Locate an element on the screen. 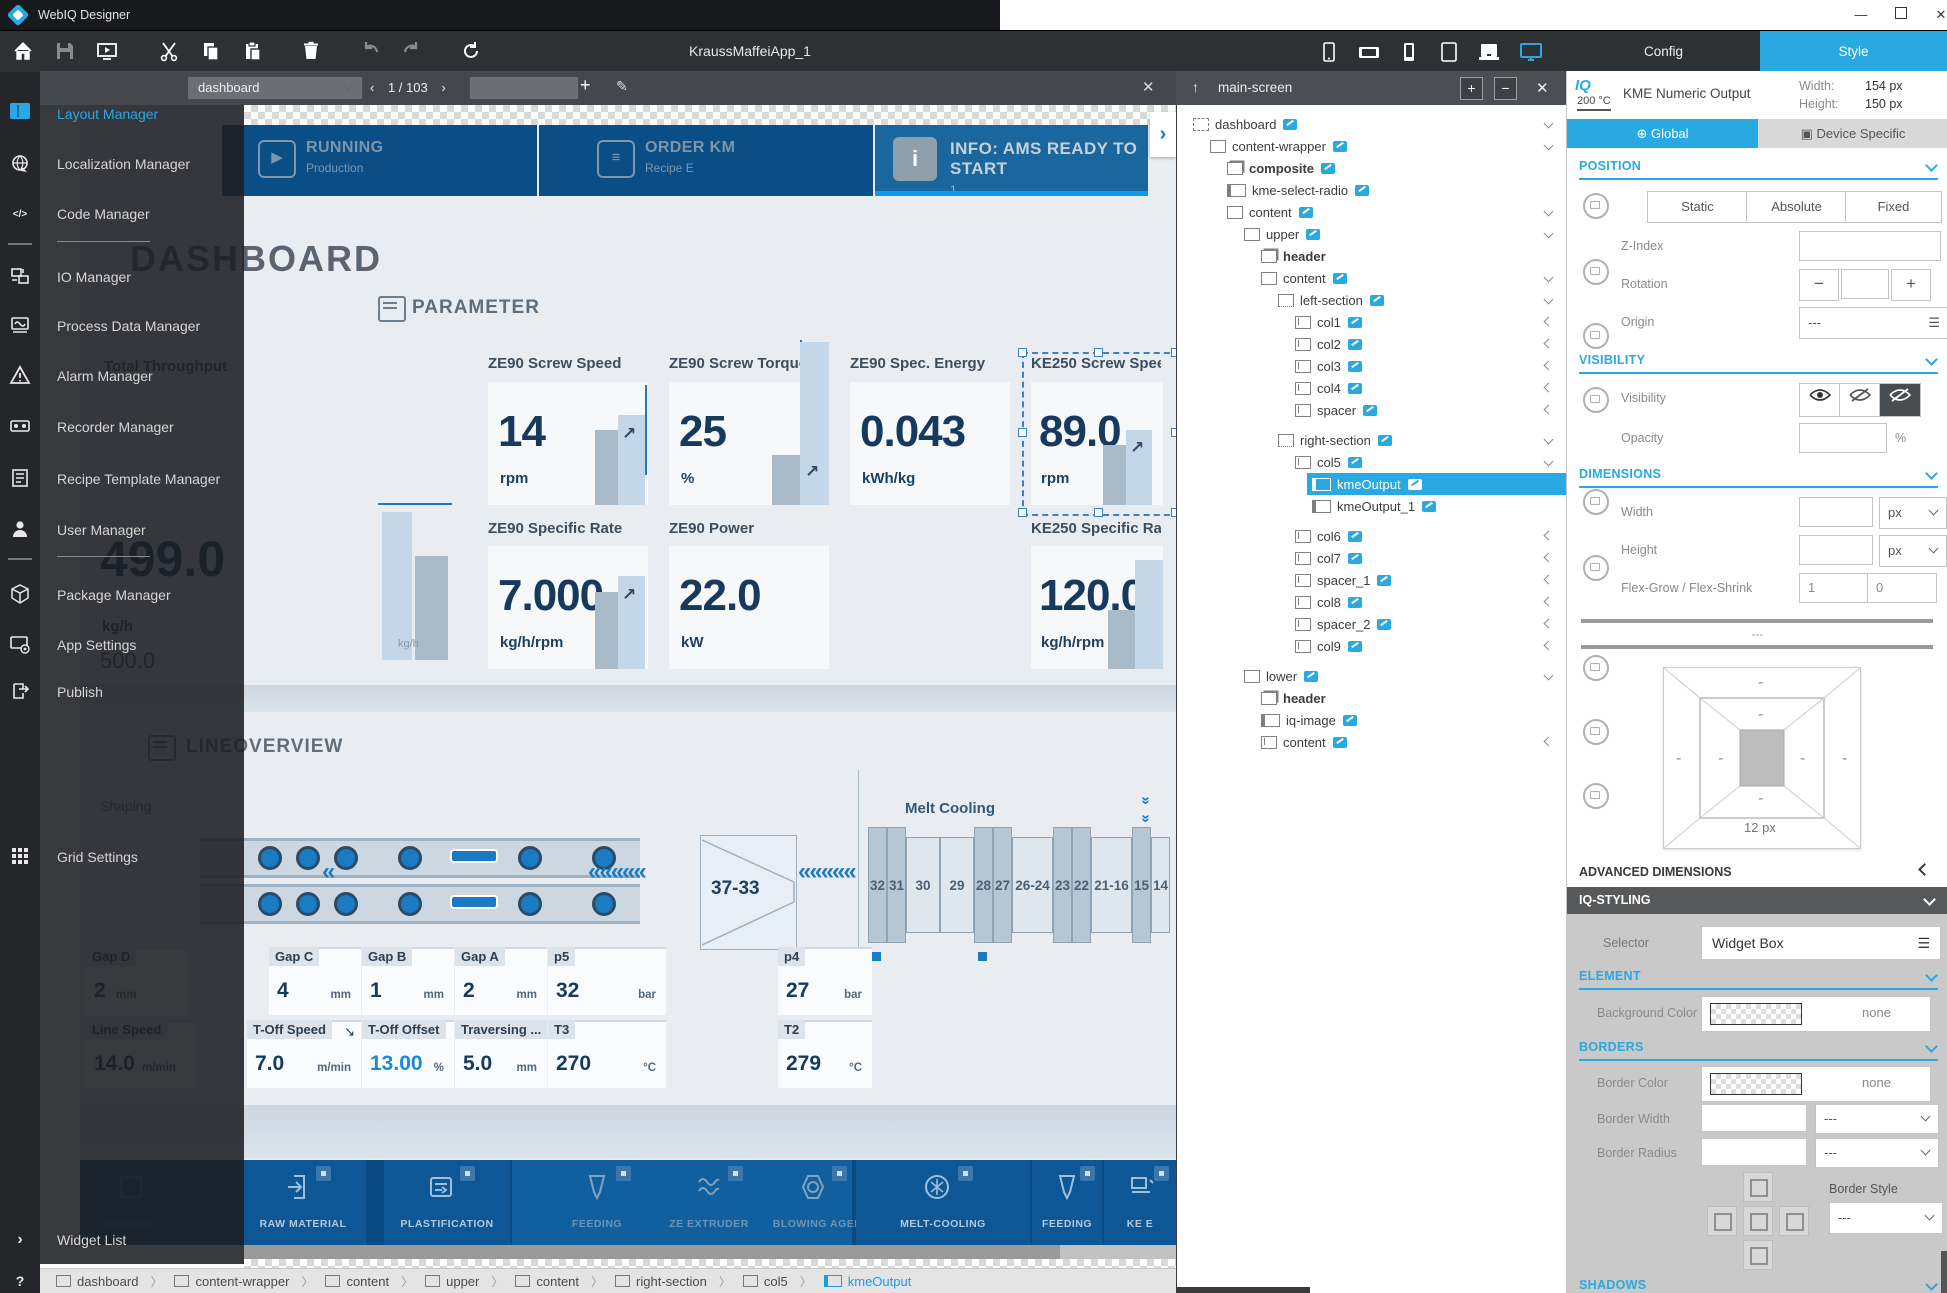 The width and height of the screenshot is (1947, 1293). tree-item: kme-select-radio is located at coordinates (1372, 190).